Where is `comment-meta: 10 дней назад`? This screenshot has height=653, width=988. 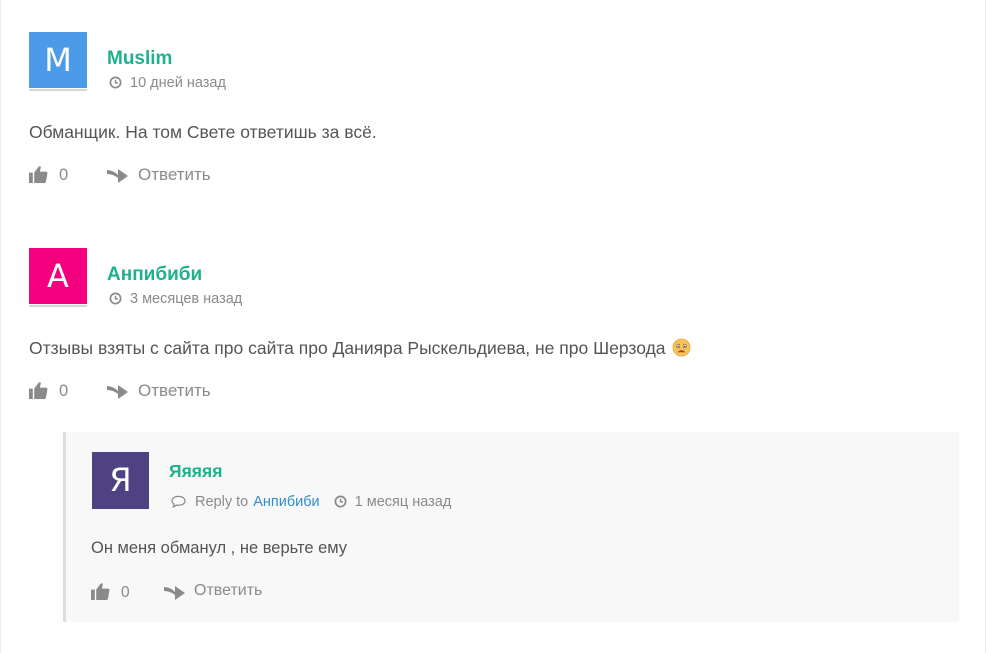
comment-meta: 10 дней назад is located at coordinates (167, 83).